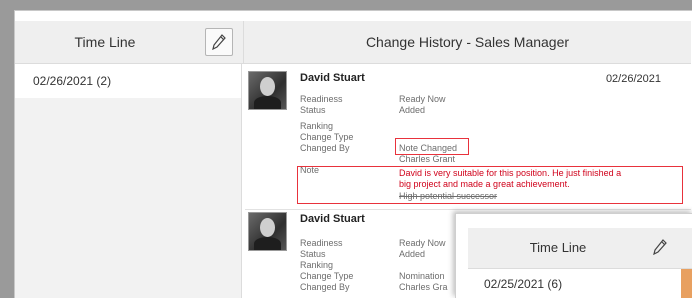  What do you see at coordinates (105, 42) in the screenshot?
I see `timeline-title: Time Line` at bounding box center [105, 42].